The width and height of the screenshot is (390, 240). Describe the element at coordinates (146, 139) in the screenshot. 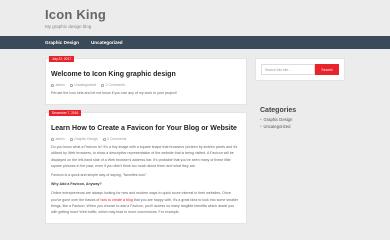

I see `post-meta: admin Graphic Design 0 Comments` at that location.